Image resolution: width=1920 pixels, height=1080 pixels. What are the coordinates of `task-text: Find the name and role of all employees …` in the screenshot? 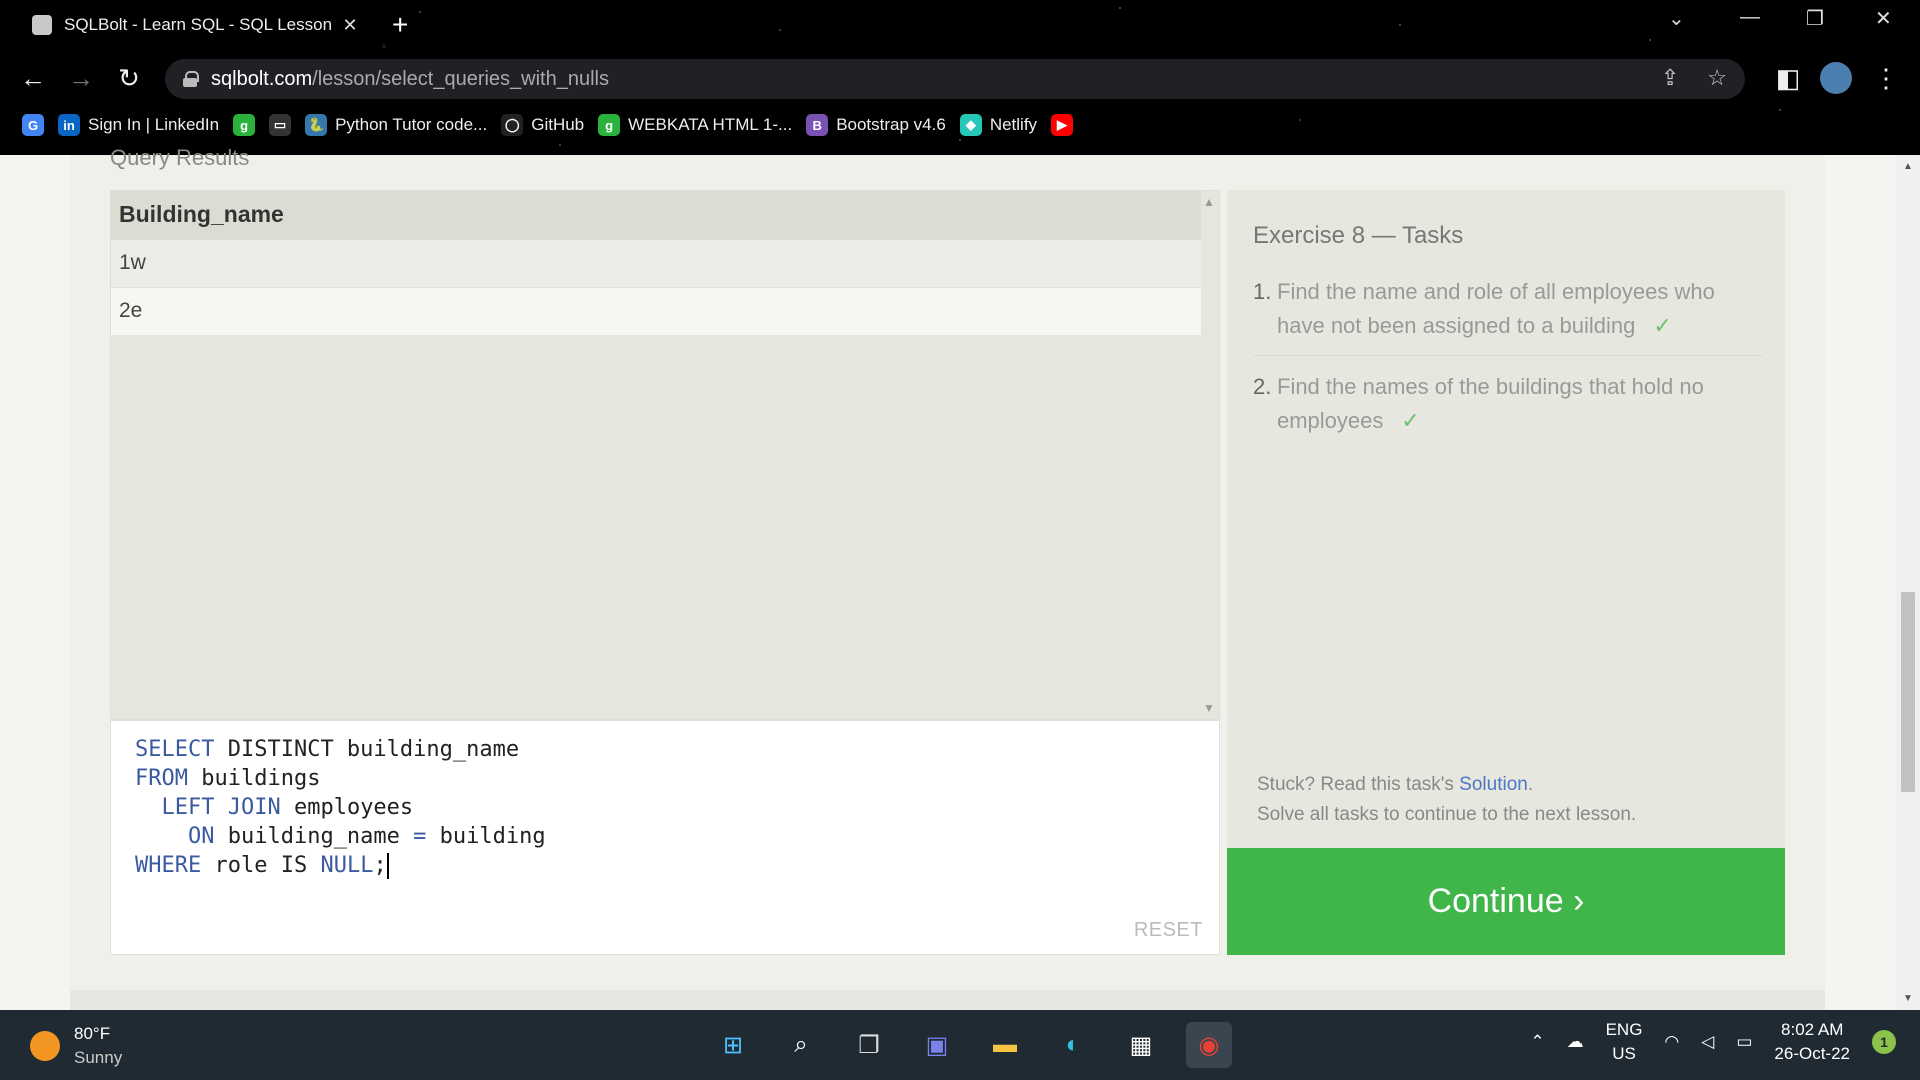 It's located at (1496, 308).